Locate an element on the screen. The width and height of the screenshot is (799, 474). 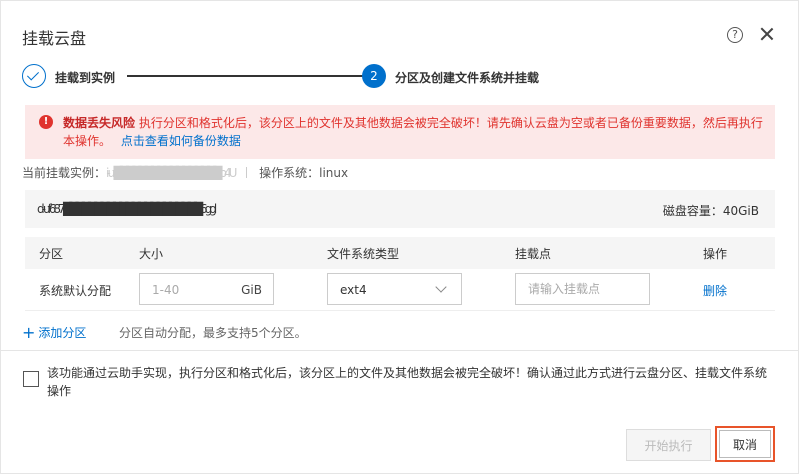
fs-type-value: ext4 is located at coordinates (353, 290).